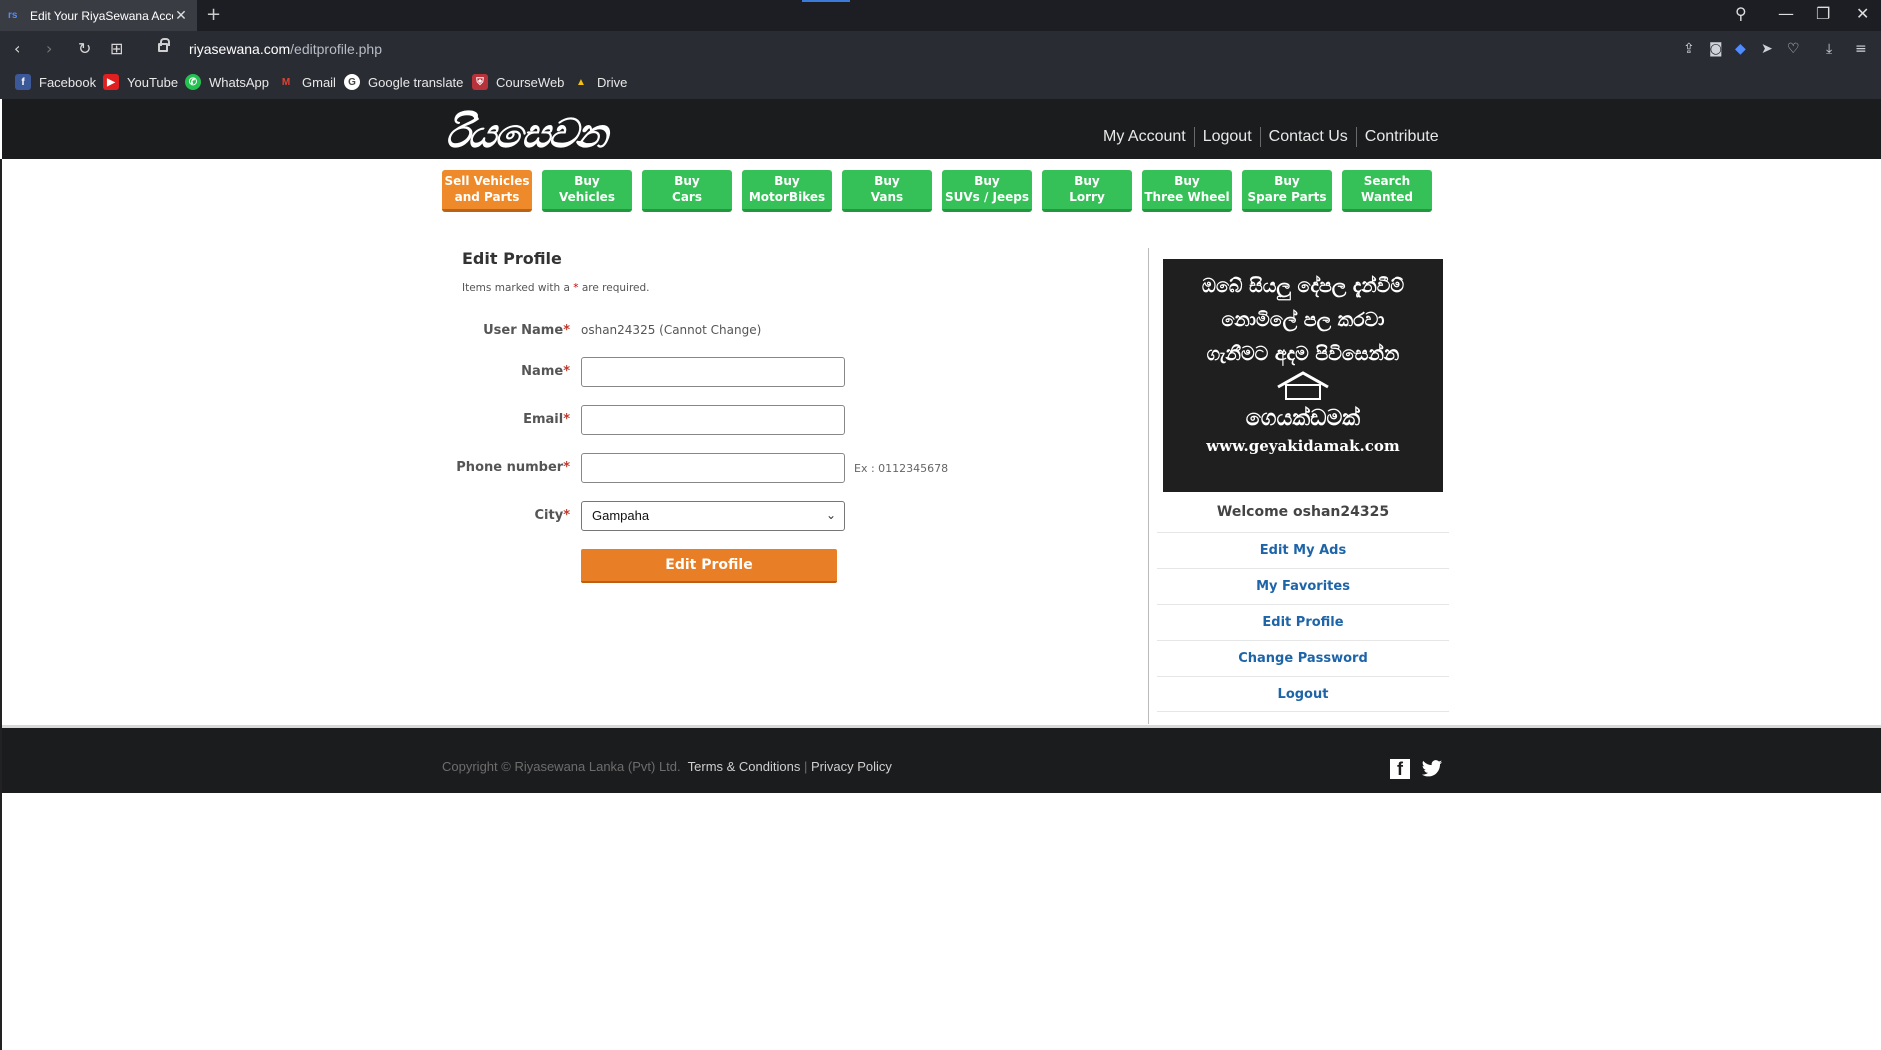  Describe the element at coordinates (1187, 191) in the screenshot. I see `buy-three-wheel-button: Buy Three Wheel` at that location.